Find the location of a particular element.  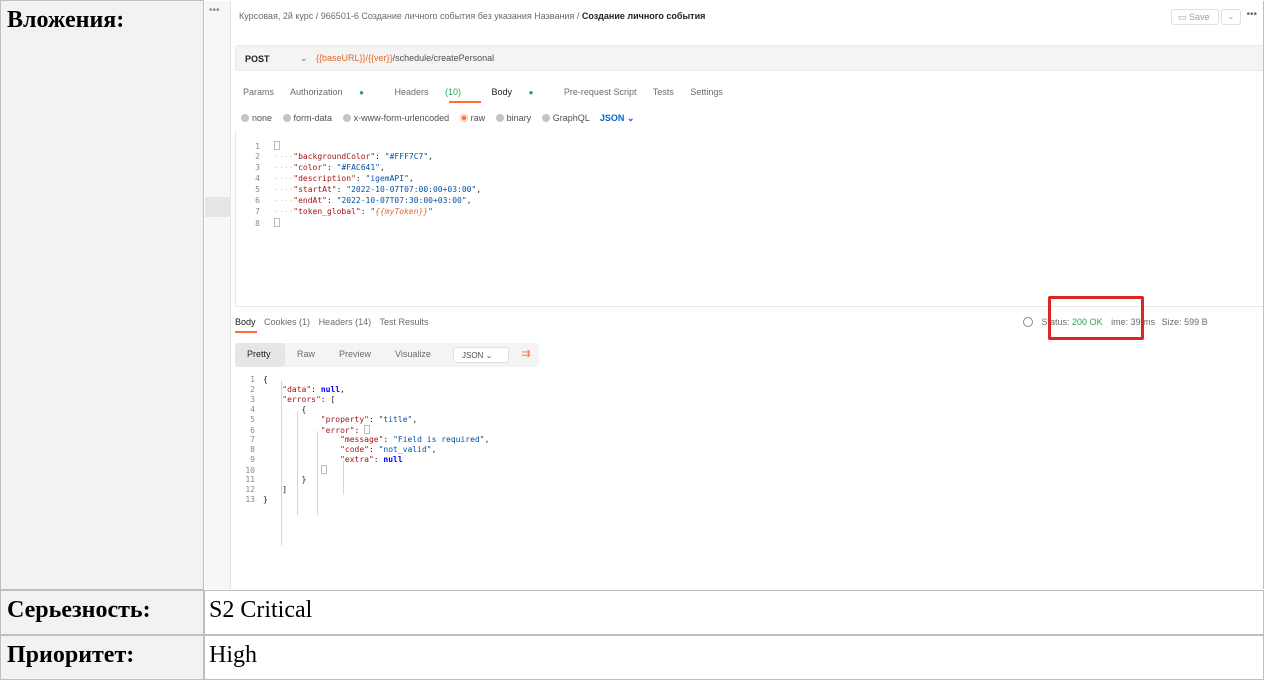

raw-format-select: JSON ⌄ is located at coordinates (617, 118).